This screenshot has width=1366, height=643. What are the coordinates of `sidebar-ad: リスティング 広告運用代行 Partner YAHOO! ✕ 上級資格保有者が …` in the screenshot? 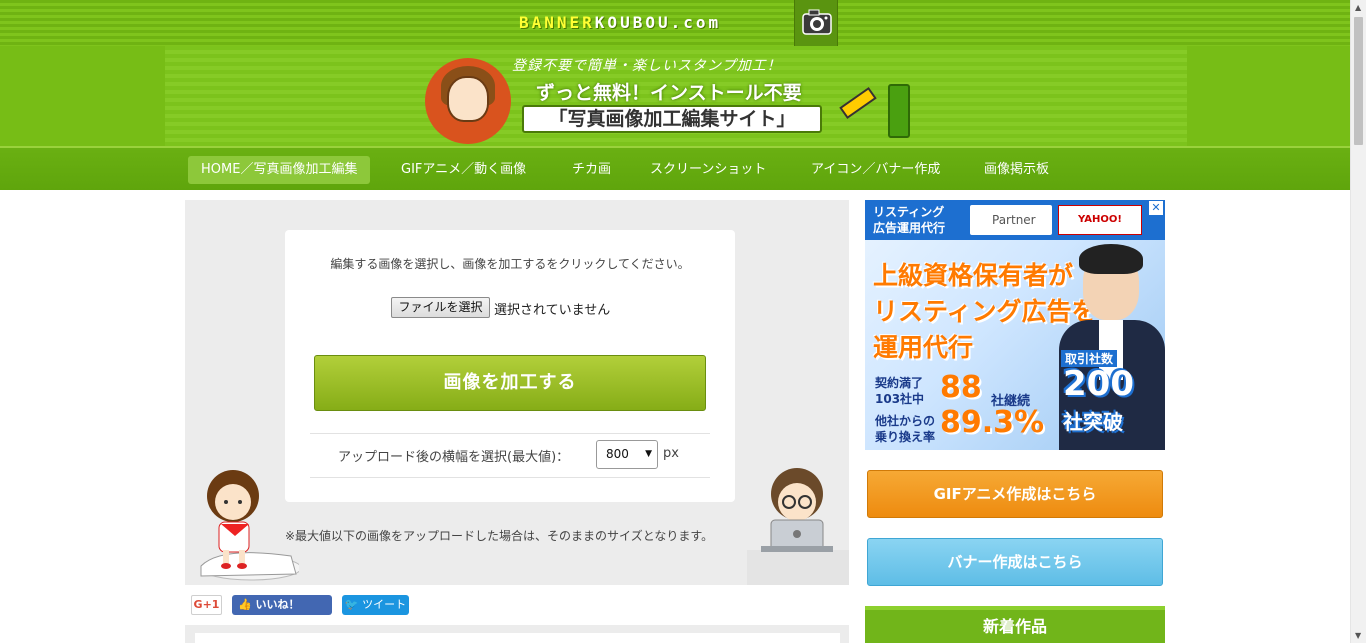 It's located at (1015, 325).